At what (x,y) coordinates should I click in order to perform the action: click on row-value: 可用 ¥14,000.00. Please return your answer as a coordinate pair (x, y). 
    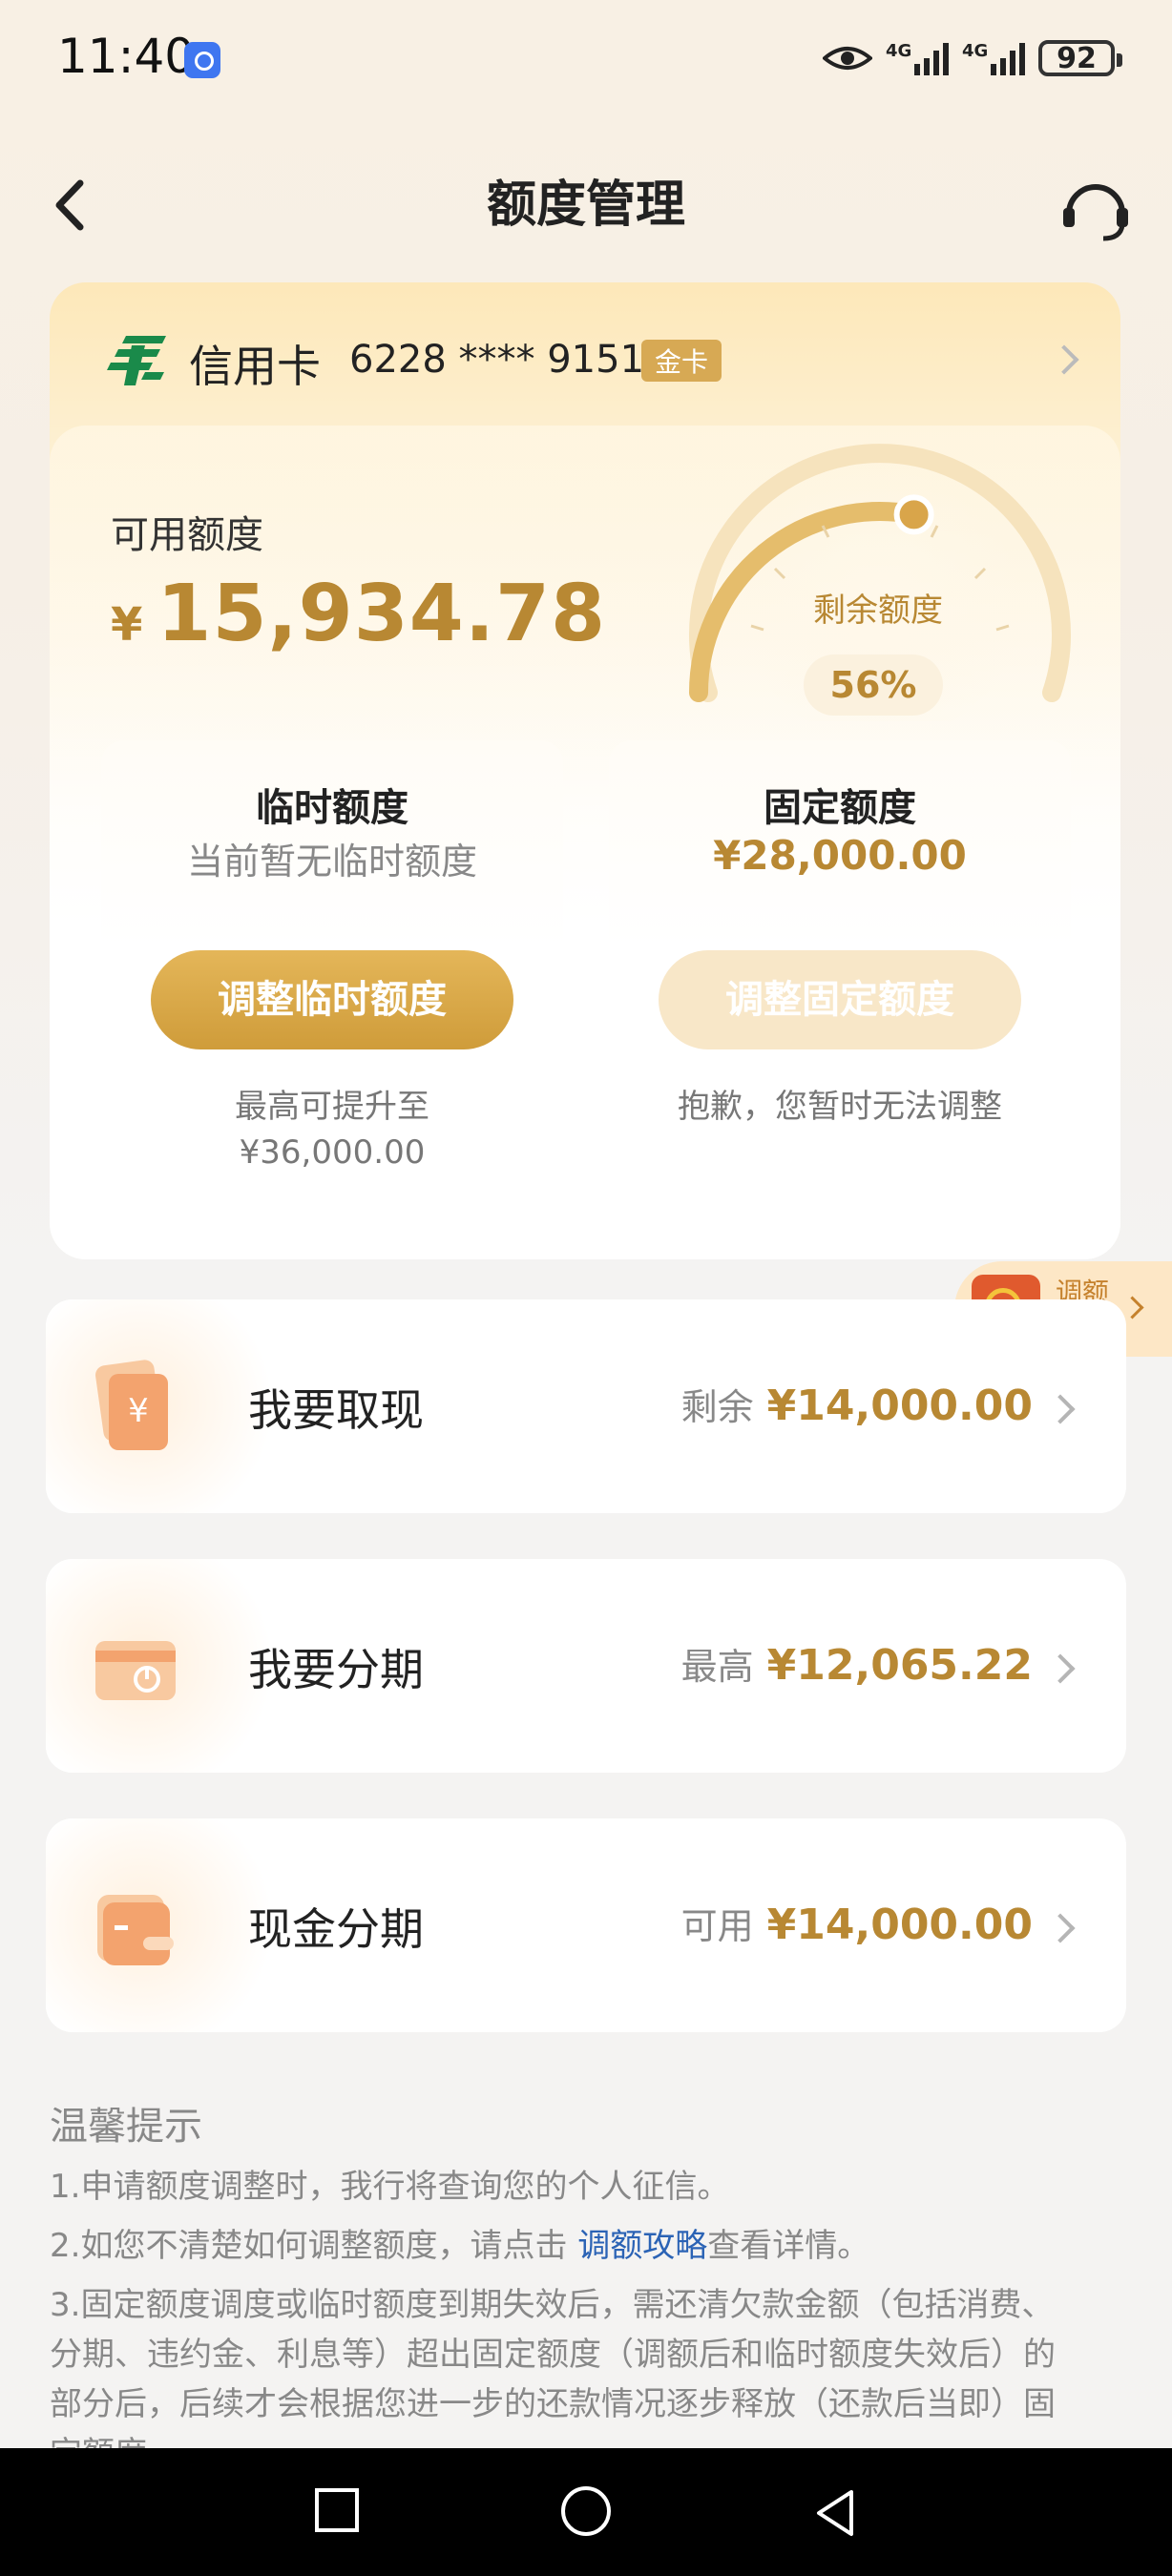
    Looking at the image, I should click on (857, 1923).